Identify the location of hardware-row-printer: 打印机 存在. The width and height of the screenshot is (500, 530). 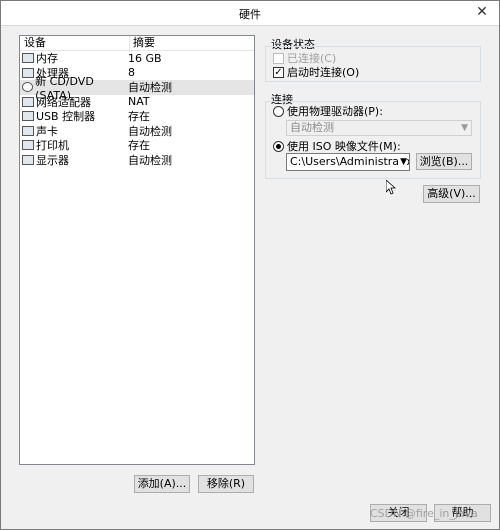
(137, 145).